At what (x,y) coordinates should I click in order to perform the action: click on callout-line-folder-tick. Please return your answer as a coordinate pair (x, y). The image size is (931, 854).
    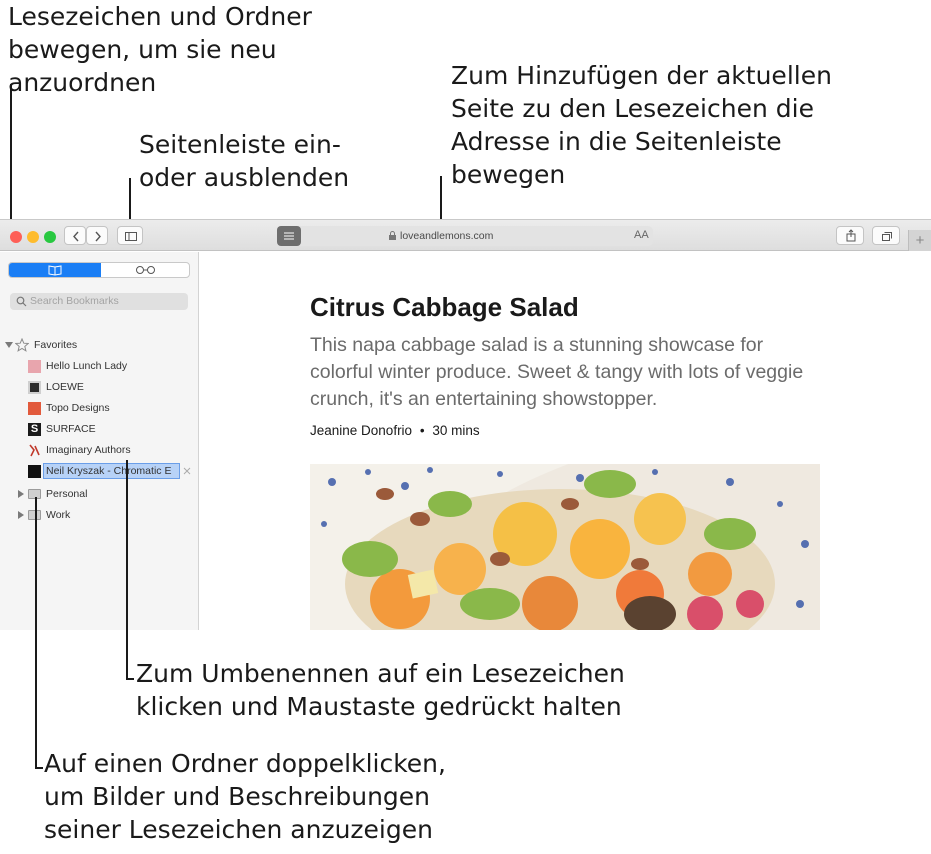
    Looking at the image, I should click on (39, 768).